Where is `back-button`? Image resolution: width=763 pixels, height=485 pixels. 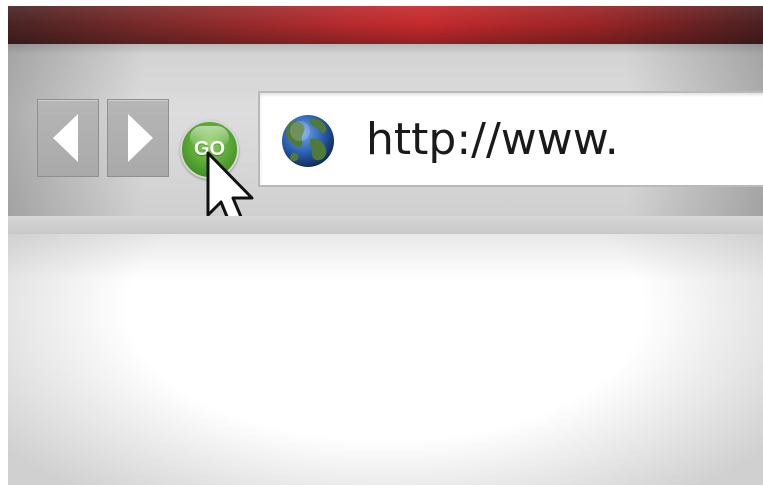
back-button is located at coordinates (68, 138).